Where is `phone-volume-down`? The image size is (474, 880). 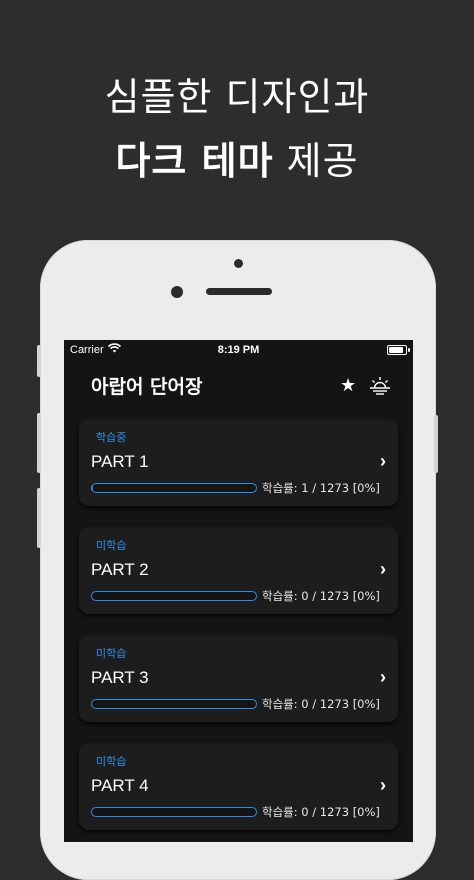
phone-volume-down is located at coordinates (39, 518).